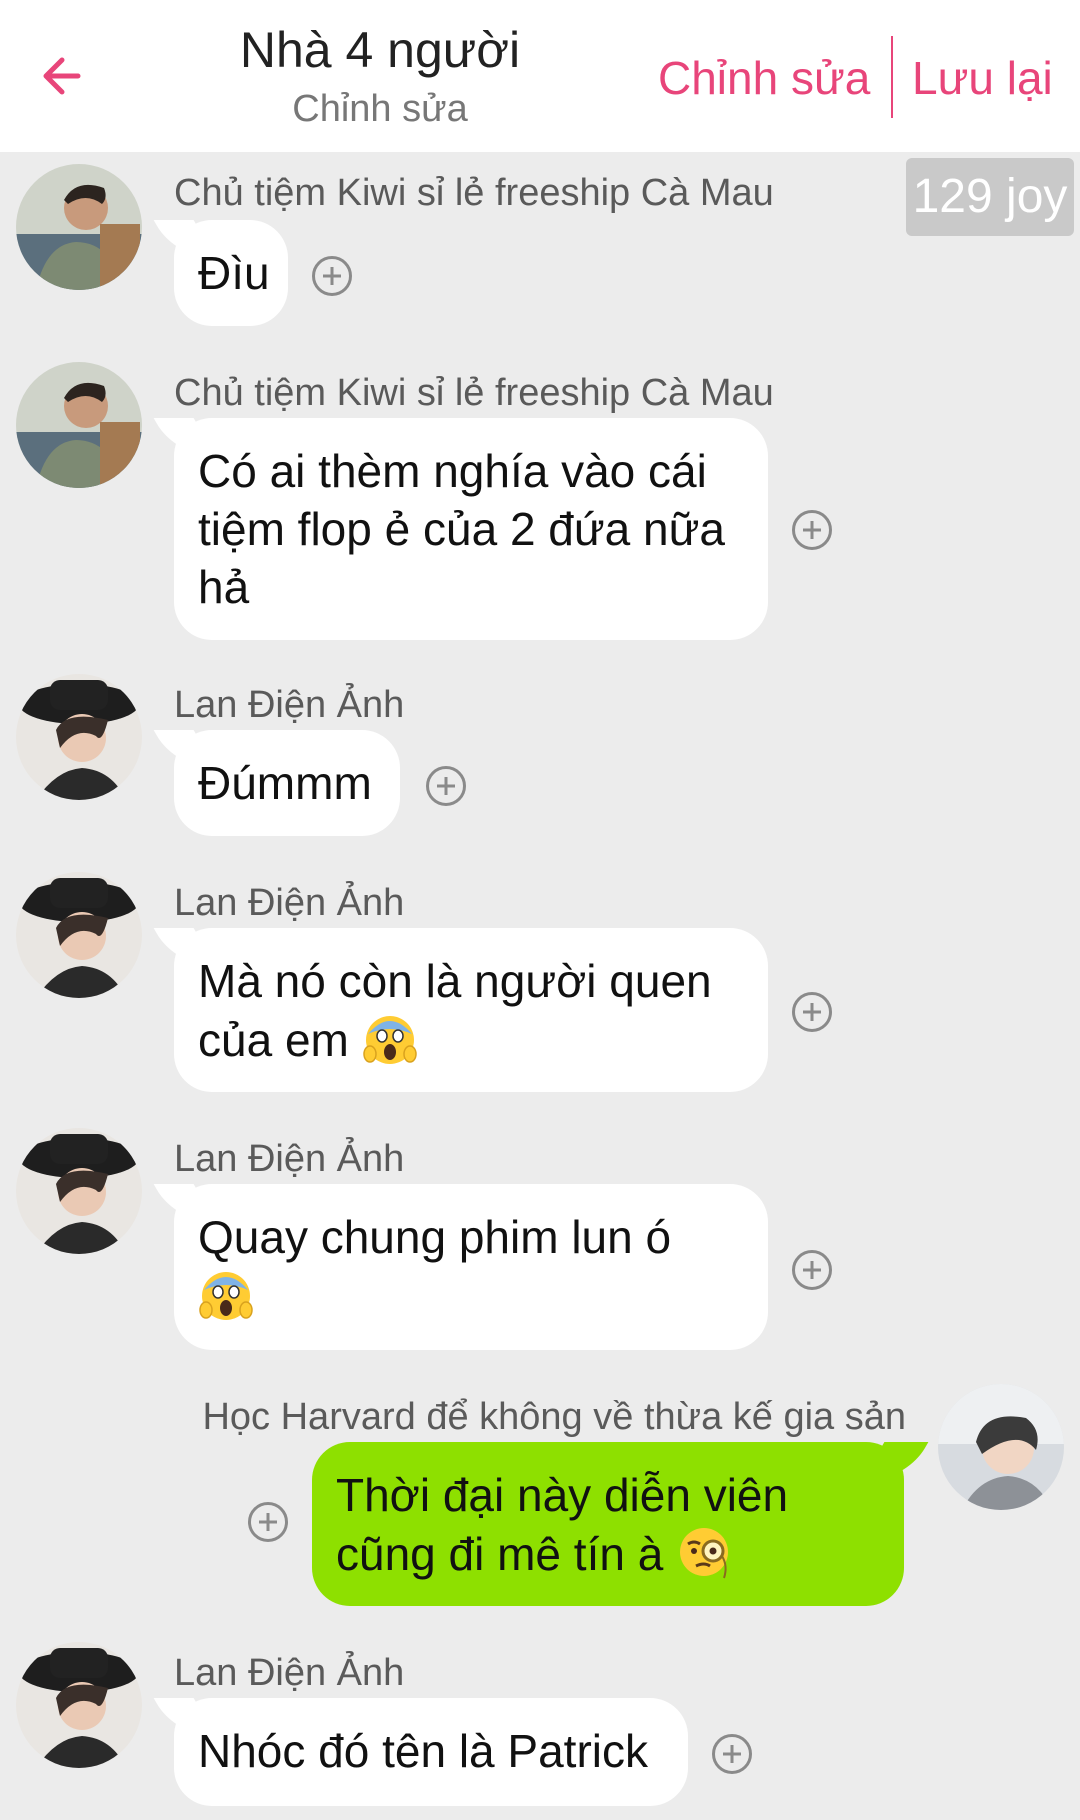 The width and height of the screenshot is (1080, 1820). I want to click on message-bubble: Đúmmm, so click(287, 783).